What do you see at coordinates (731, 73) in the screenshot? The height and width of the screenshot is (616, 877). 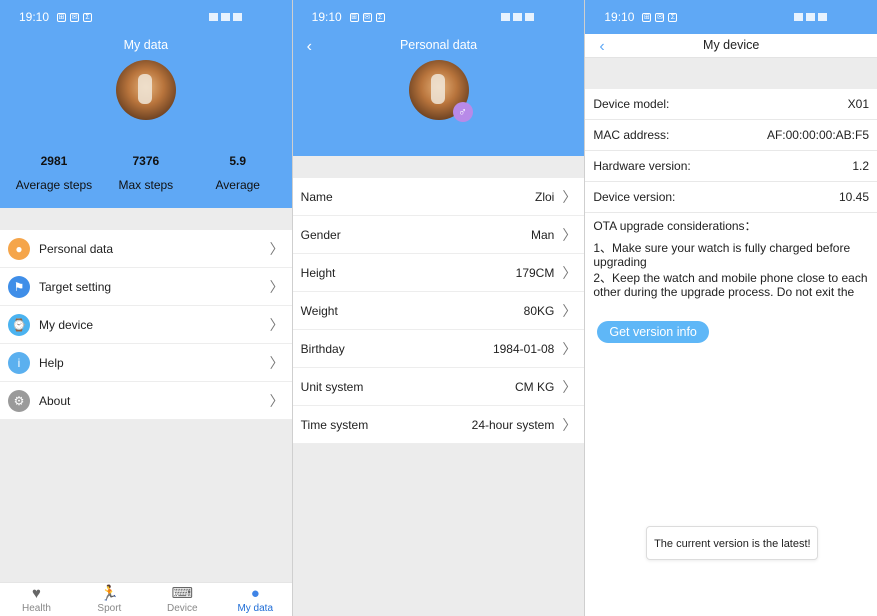 I see `section-gap` at bounding box center [731, 73].